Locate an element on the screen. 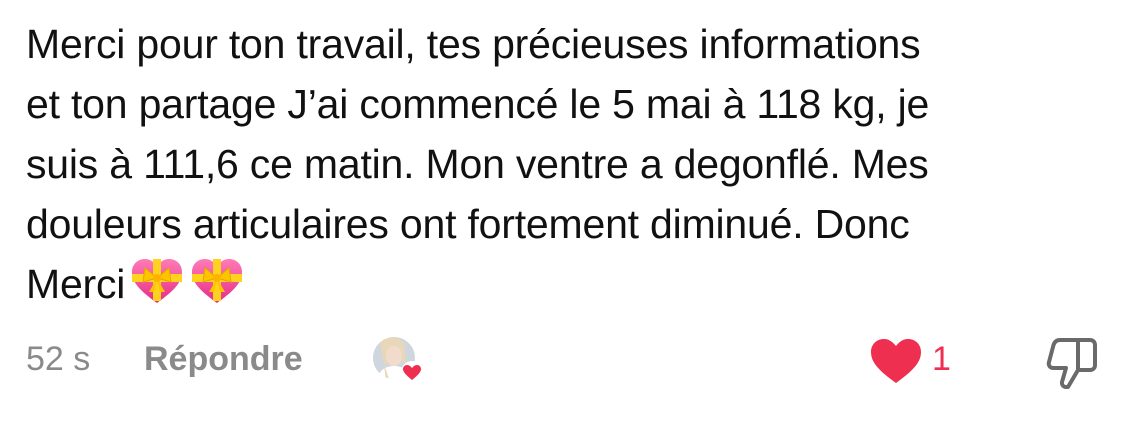 The width and height of the screenshot is (1146, 430). comment-timestamp: 52 s is located at coordinates (58, 359).